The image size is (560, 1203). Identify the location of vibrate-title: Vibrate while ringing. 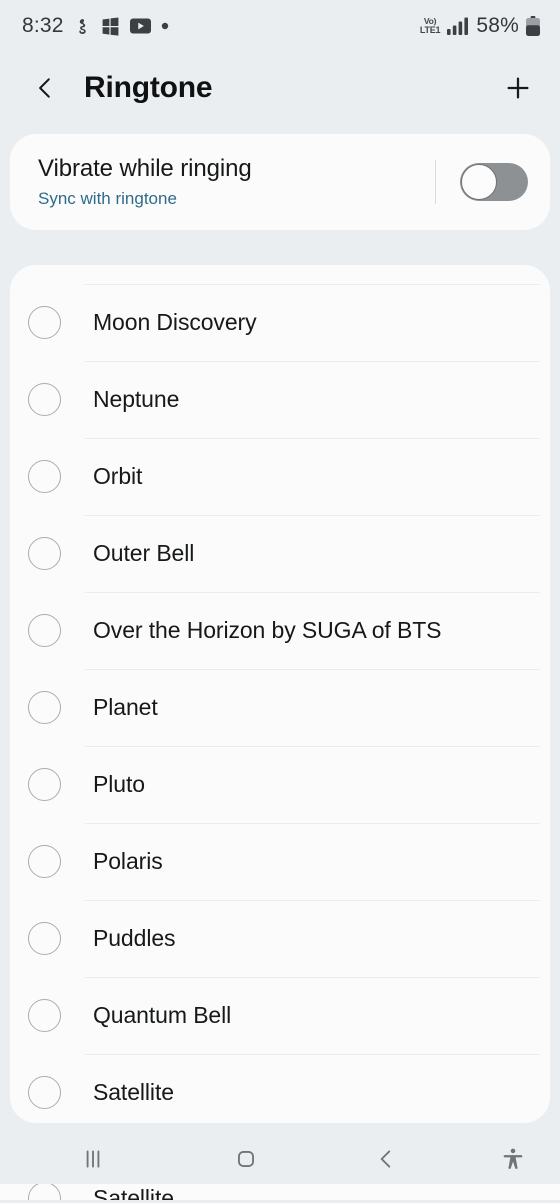
(145, 168).